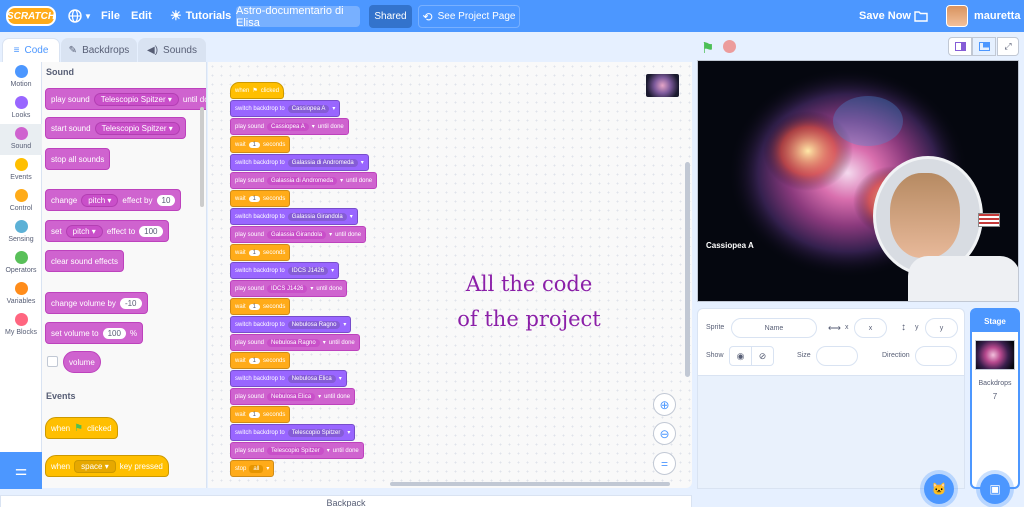 The image size is (1024, 507). I want to click on block-change-volume: change volume by -10, so click(96, 303).